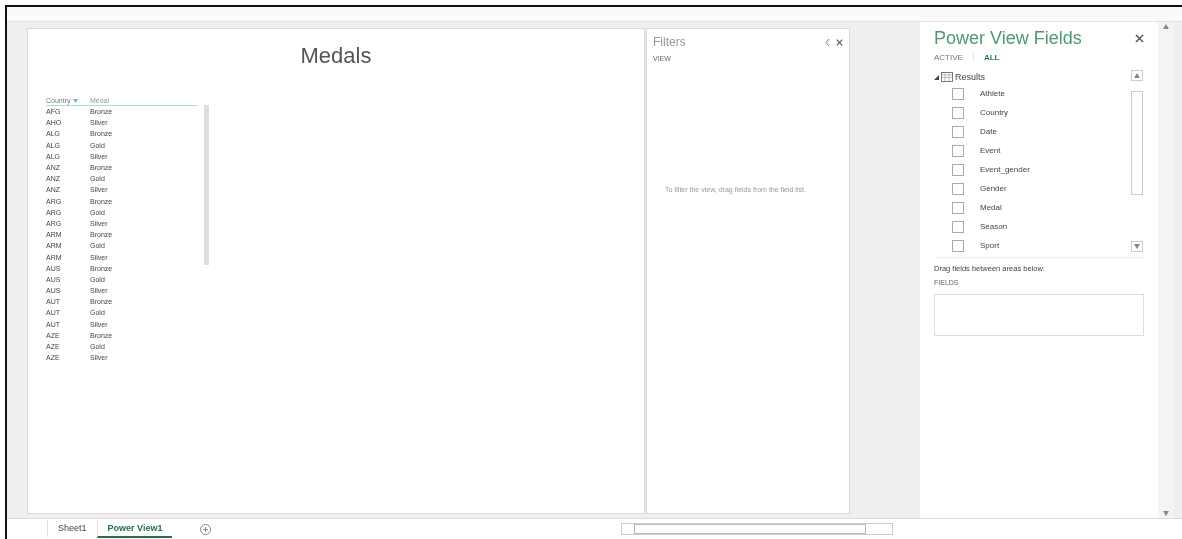  I want to click on field-name: Event, so click(990, 150).